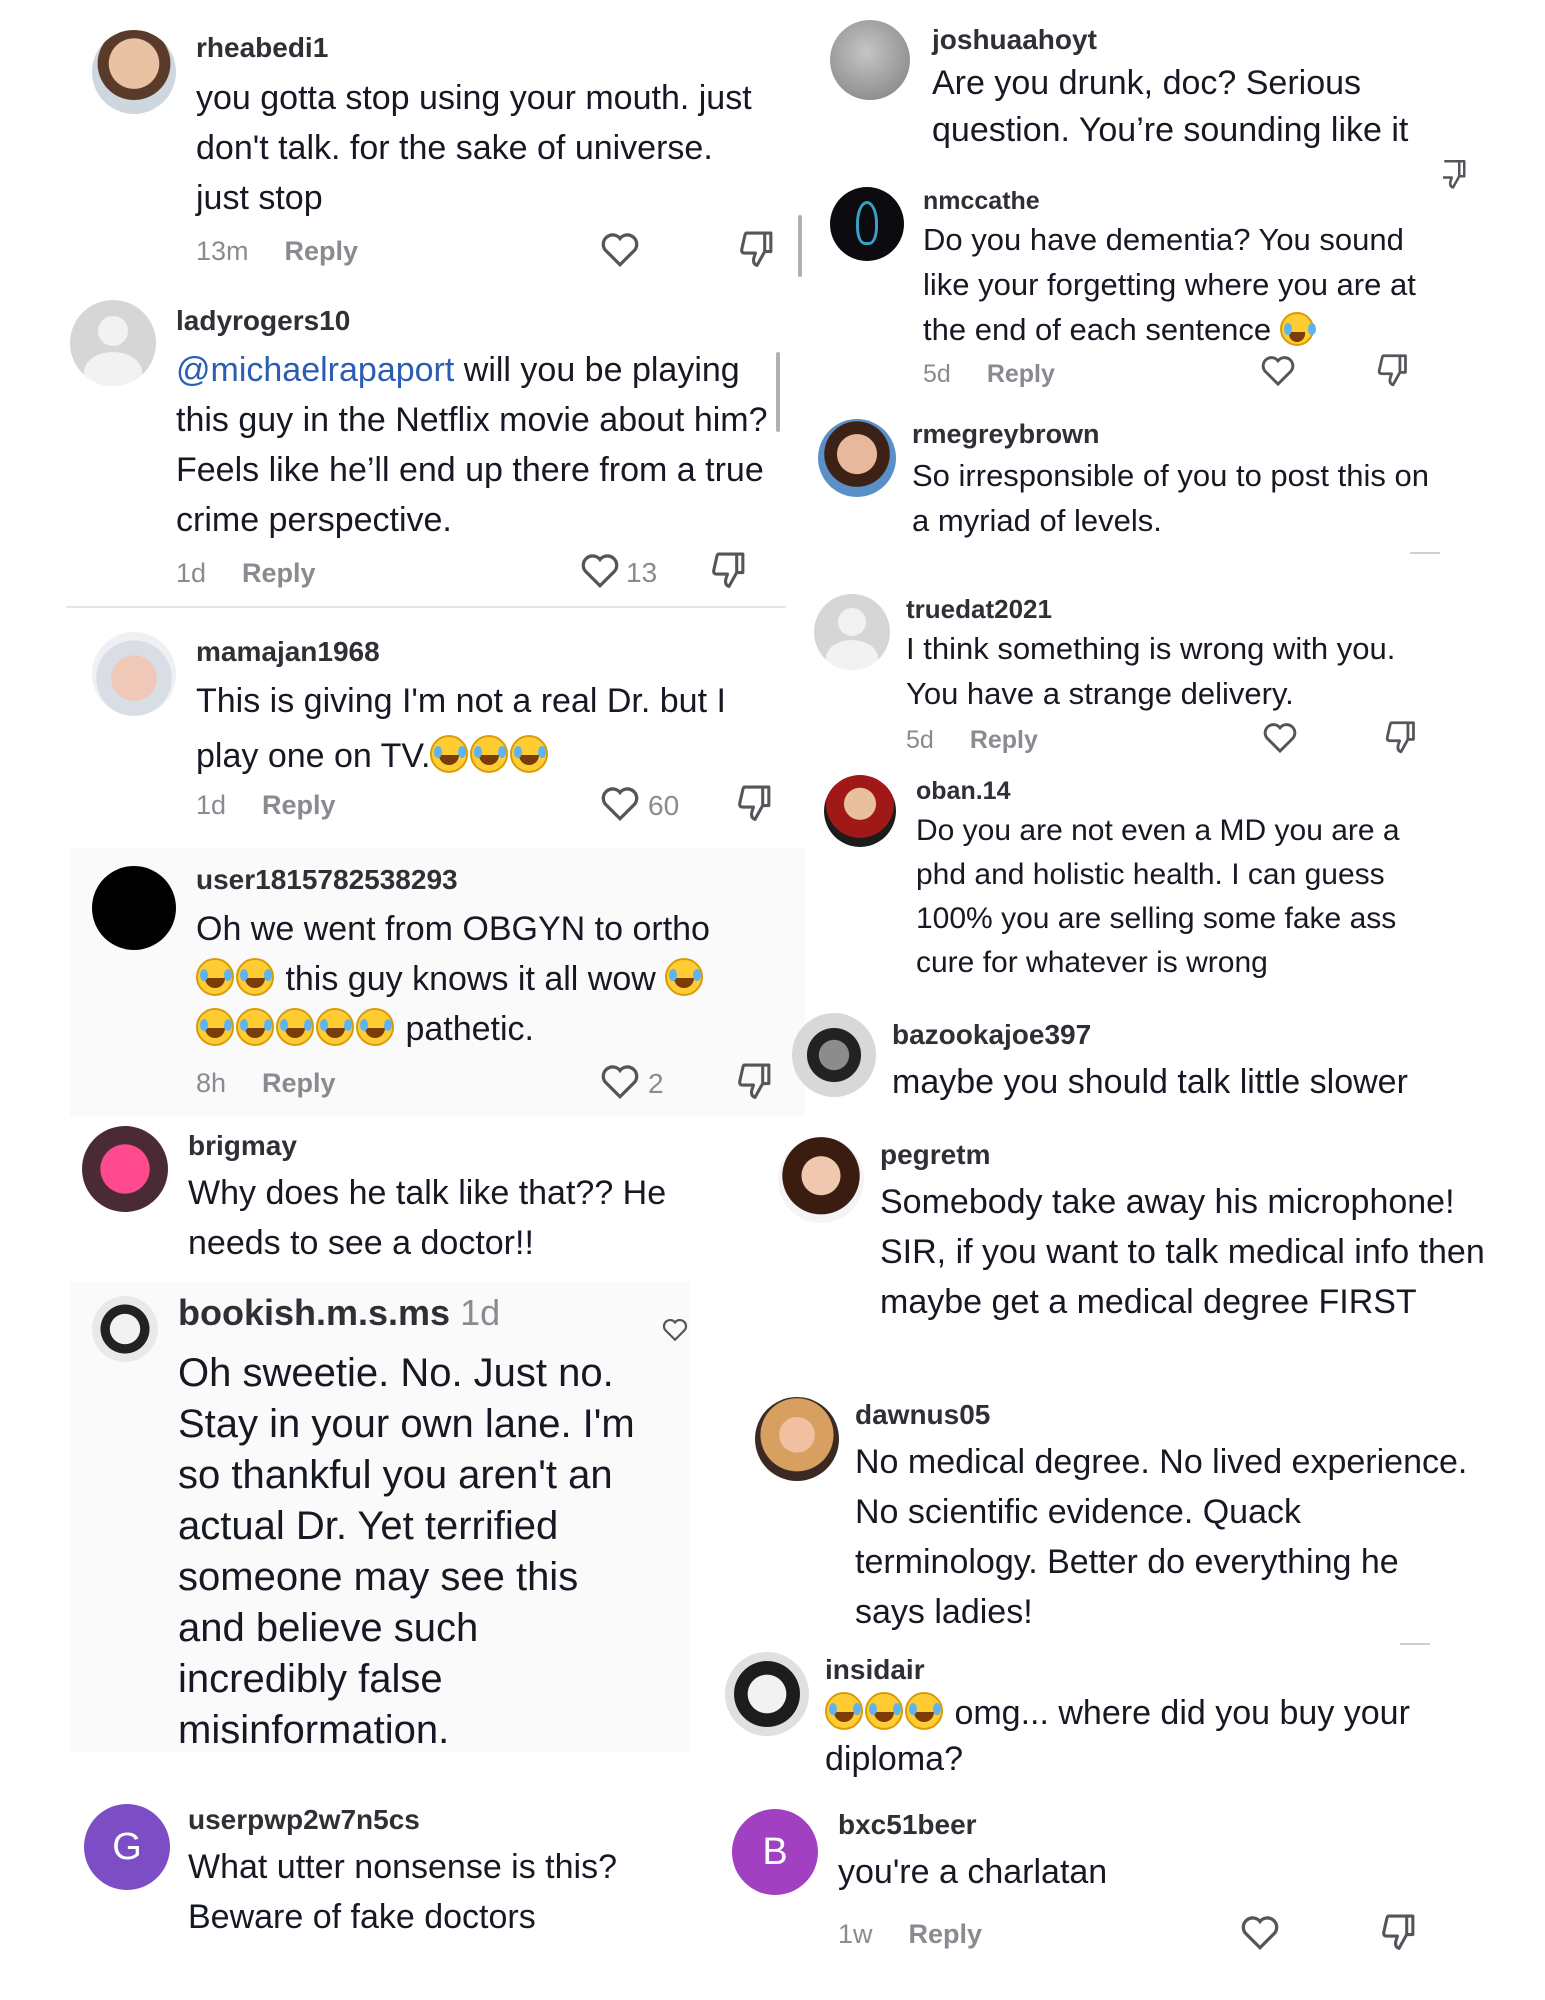 The height and width of the screenshot is (2000, 1545). I want to click on username: userpwp2w7n5cs, so click(304, 1820).